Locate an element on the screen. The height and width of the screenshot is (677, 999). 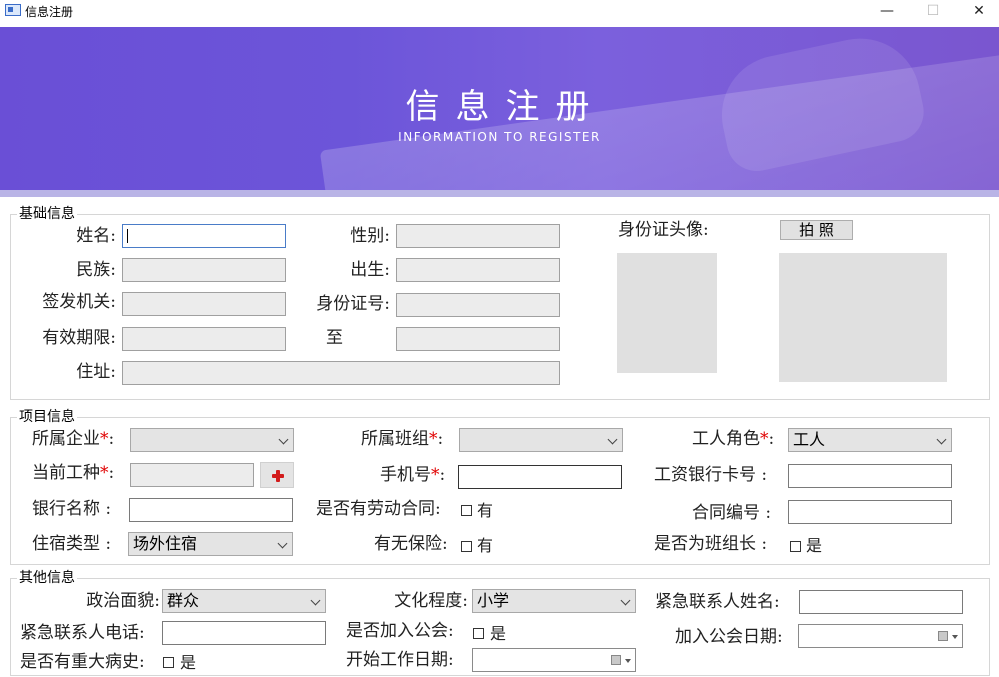
issuer-input is located at coordinates (204, 304).